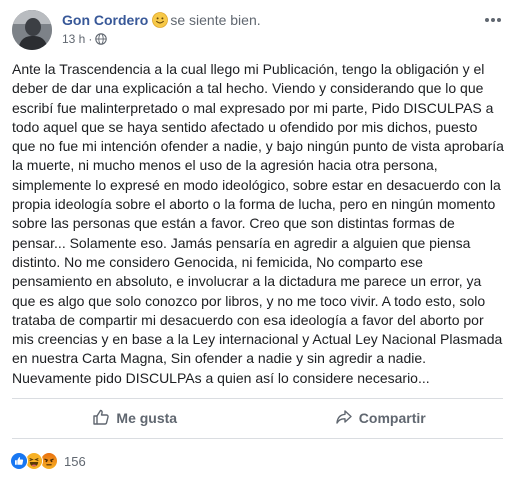  What do you see at coordinates (32, 30) in the screenshot?
I see `avatar` at bounding box center [32, 30].